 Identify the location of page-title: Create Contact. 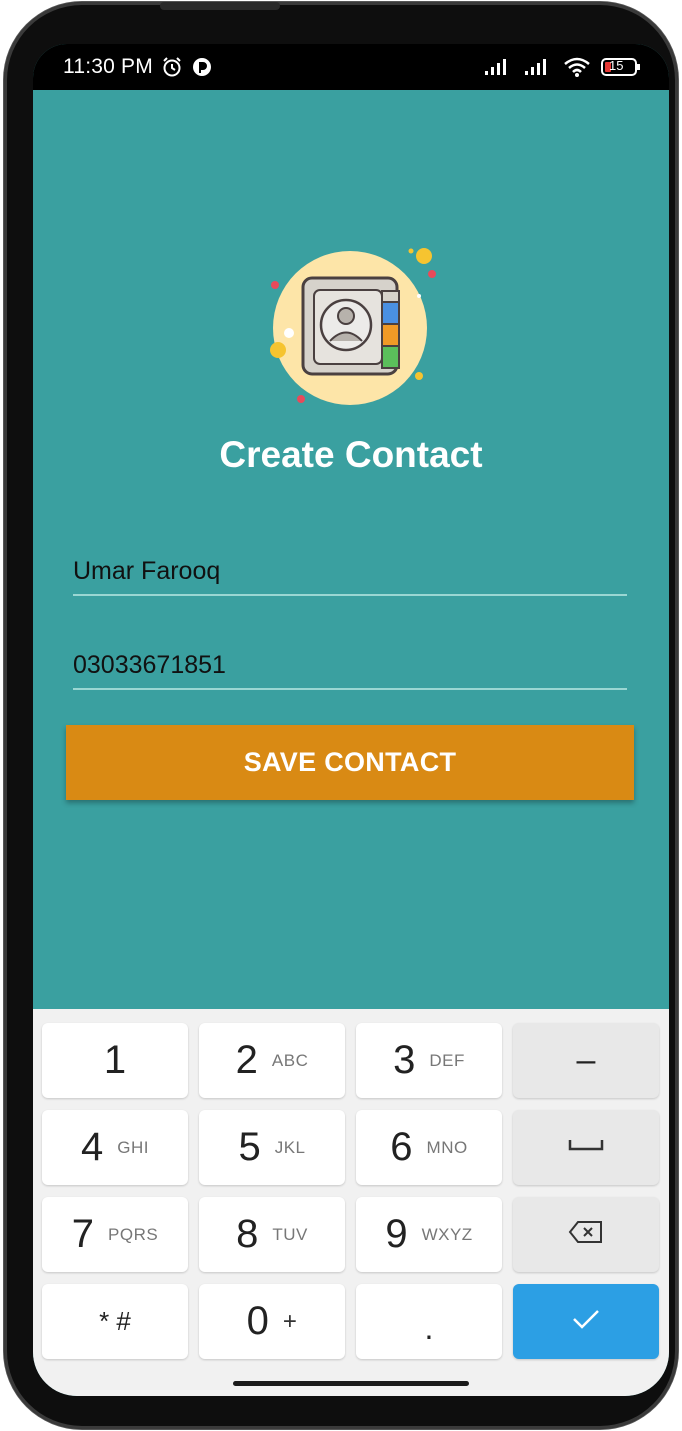
(351, 454).